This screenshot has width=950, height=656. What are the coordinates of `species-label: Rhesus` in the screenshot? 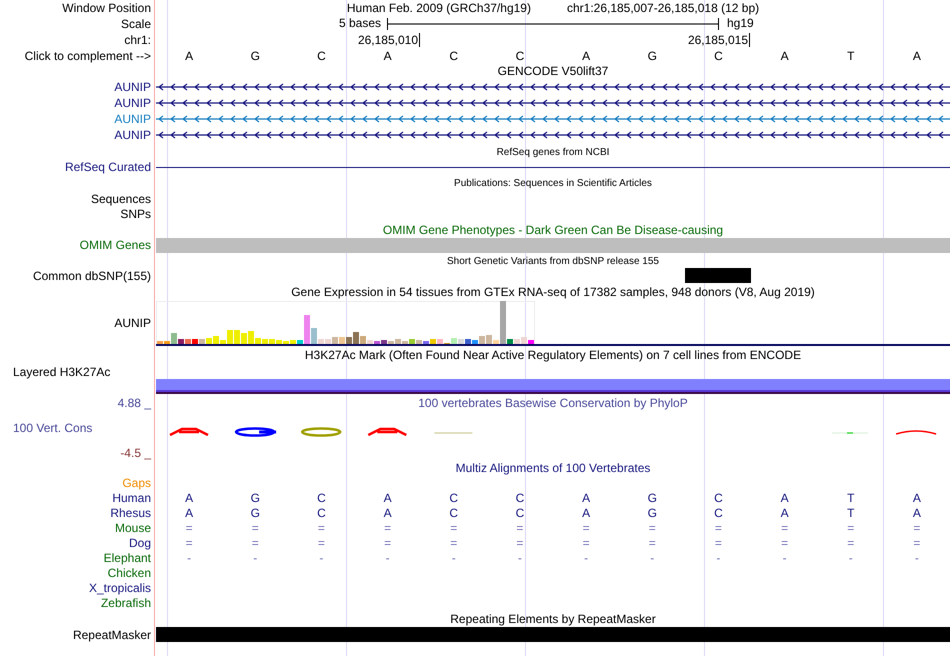 It's located at (130, 513).